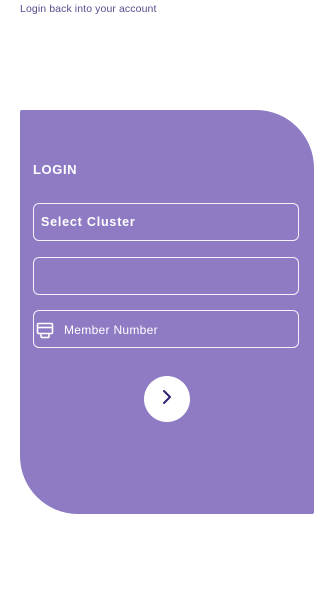  I want to click on next-button, so click(167, 399).